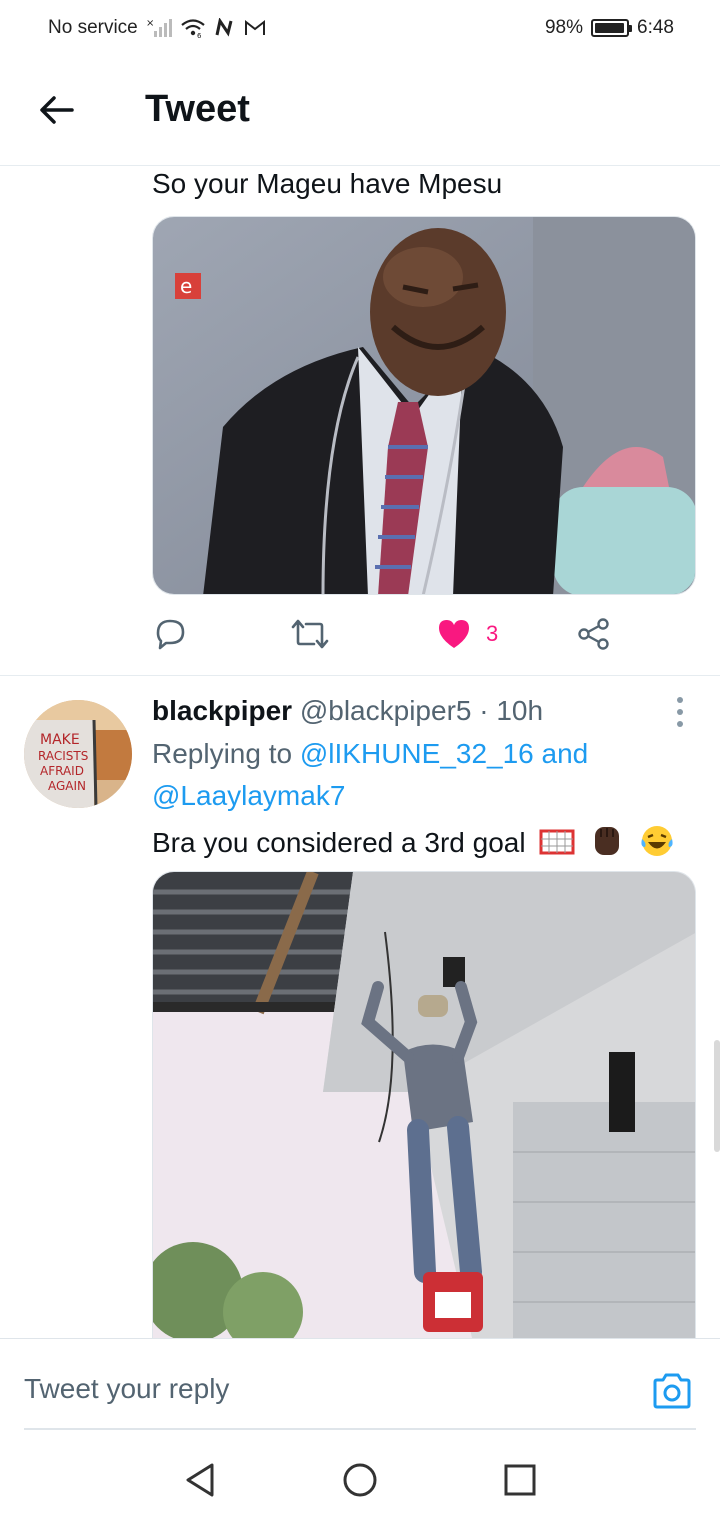  I want to click on avatar: MAKE RACISTS AFRAID AGAIN, so click(78, 754).